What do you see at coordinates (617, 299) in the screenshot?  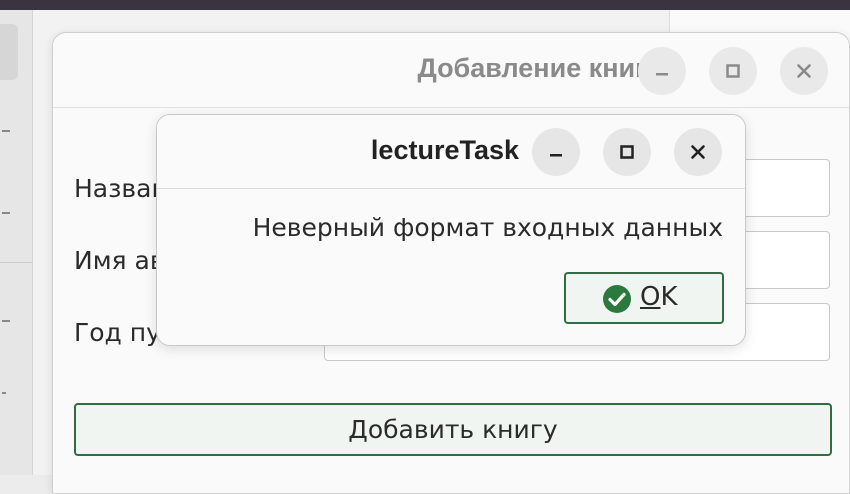 I see `checkmark-circle-icon` at bounding box center [617, 299].